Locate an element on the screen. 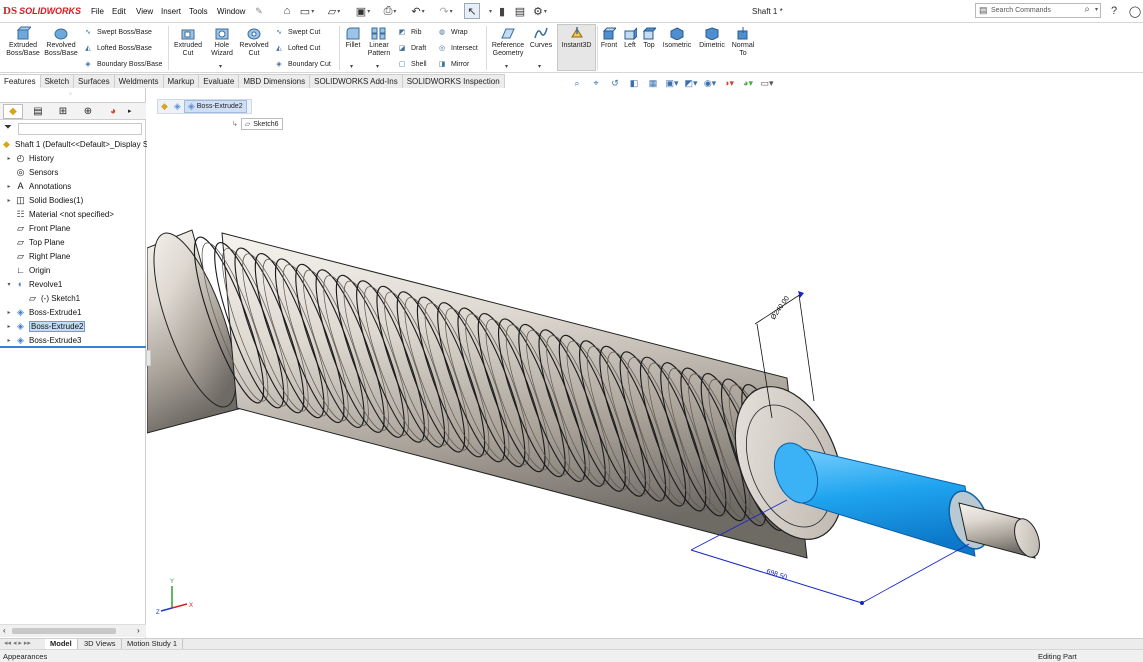 The height and width of the screenshot is (662, 1143). tree-item: ▱ Right Plane is located at coordinates (37, 256).